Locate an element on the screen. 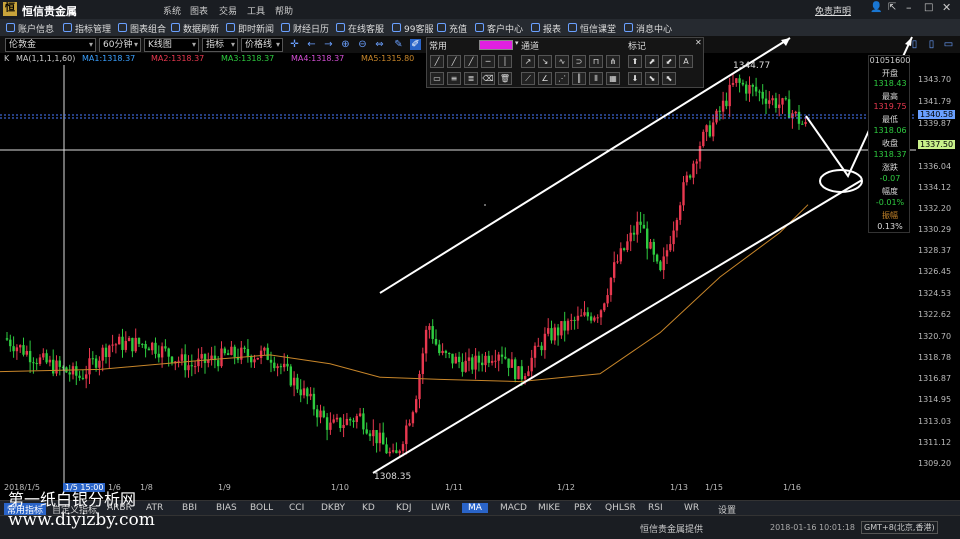  segment-tool-icon: ╱ is located at coordinates (471, 61).